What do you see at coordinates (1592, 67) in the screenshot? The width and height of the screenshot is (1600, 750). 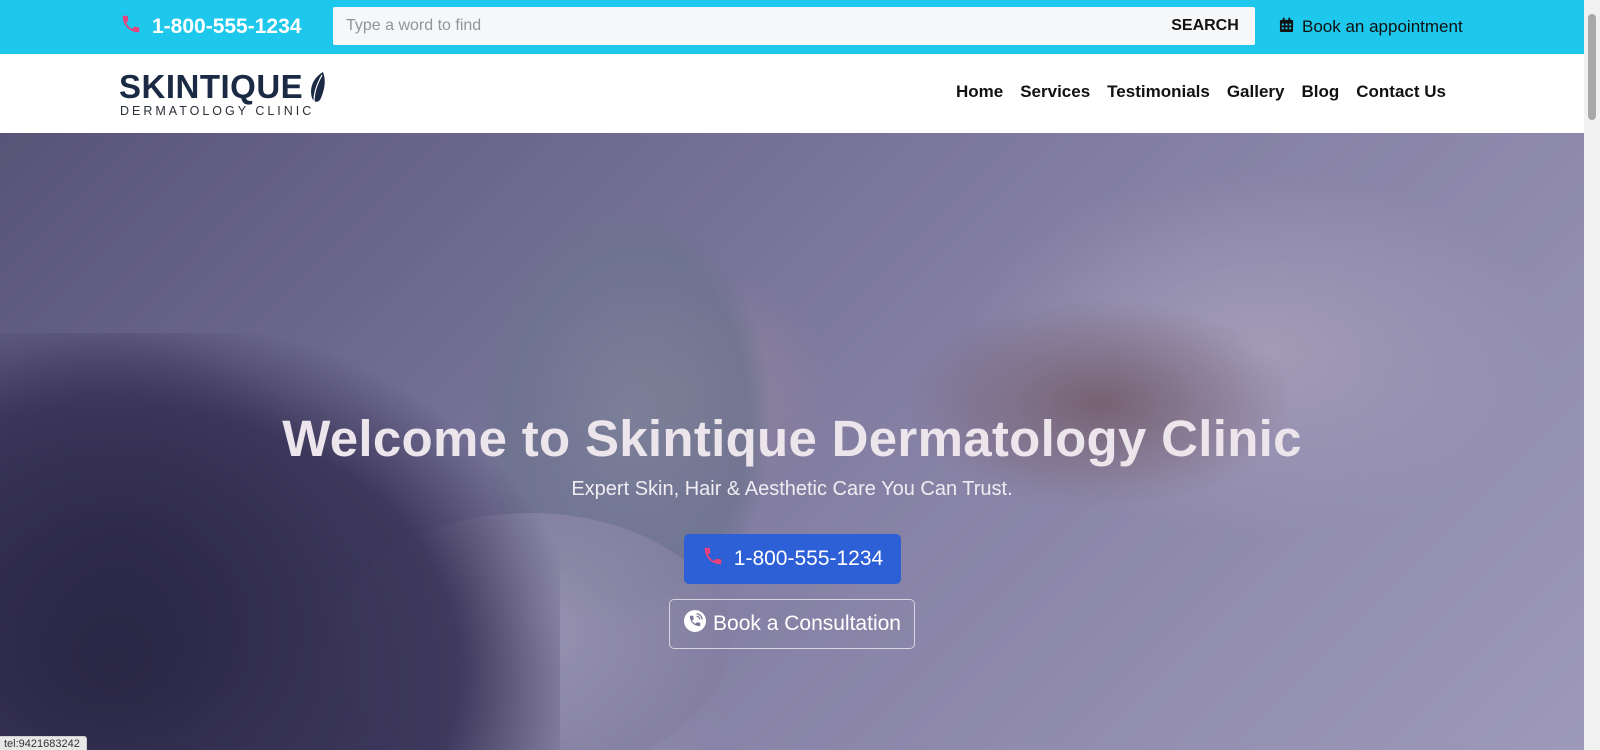 I see `scrollbar-thumb` at bounding box center [1592, 67].